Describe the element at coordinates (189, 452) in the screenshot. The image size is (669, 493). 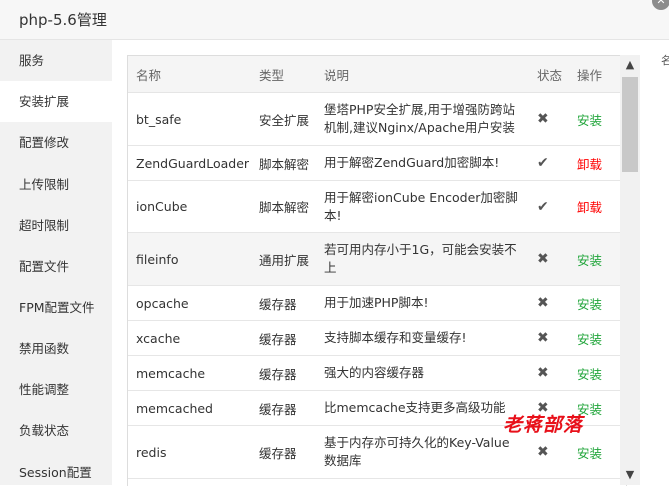
I see `extension-name: redis` at that location.